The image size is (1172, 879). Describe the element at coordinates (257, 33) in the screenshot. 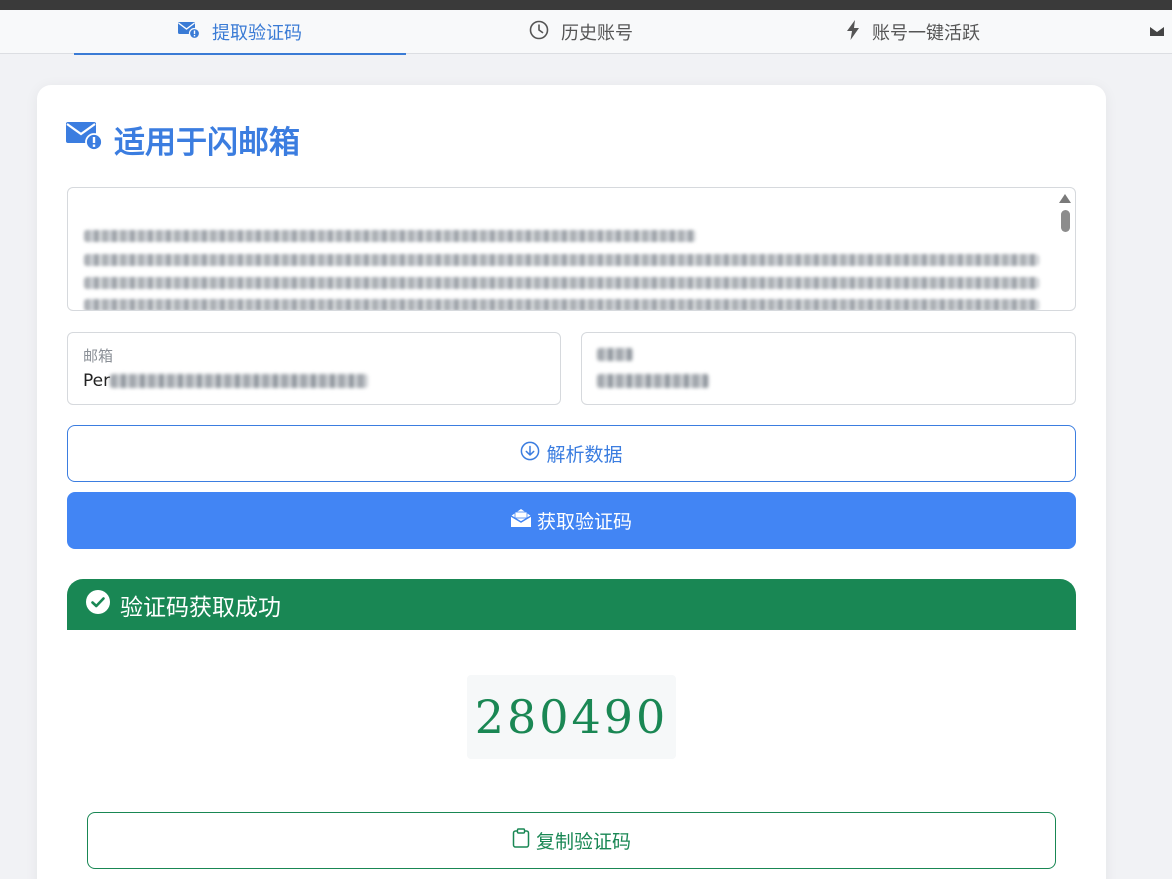

I see `tab-extract-code-label: 提取验证码` at that location.